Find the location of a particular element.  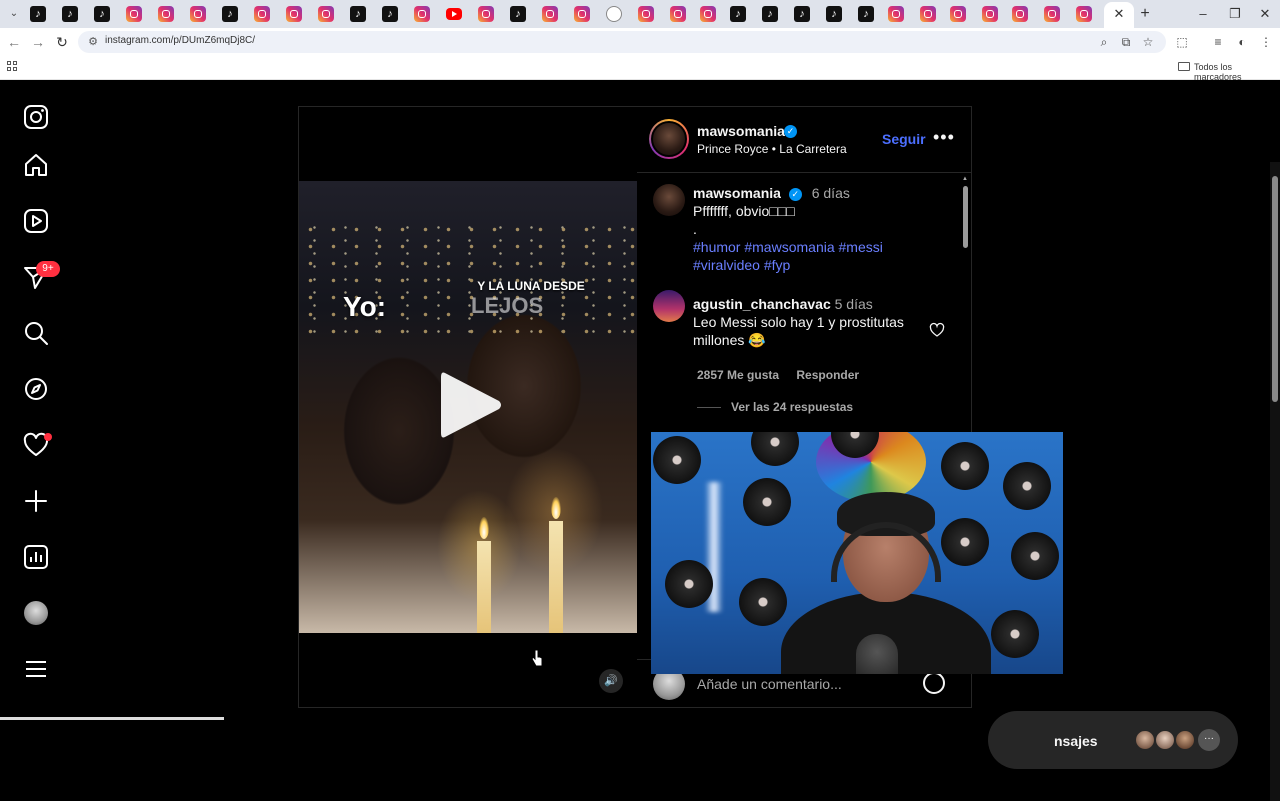

scroll-up-icon: ▲ is located at coordinates (965, 179).